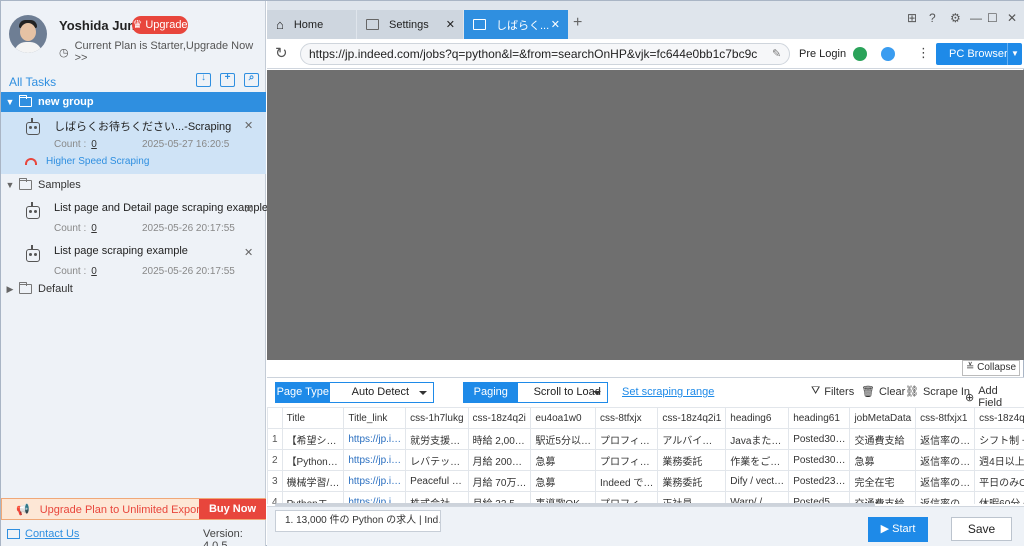  Describe the element at coordinates (981, 529) in the screenshot. I see `save-button: Save` at that location.